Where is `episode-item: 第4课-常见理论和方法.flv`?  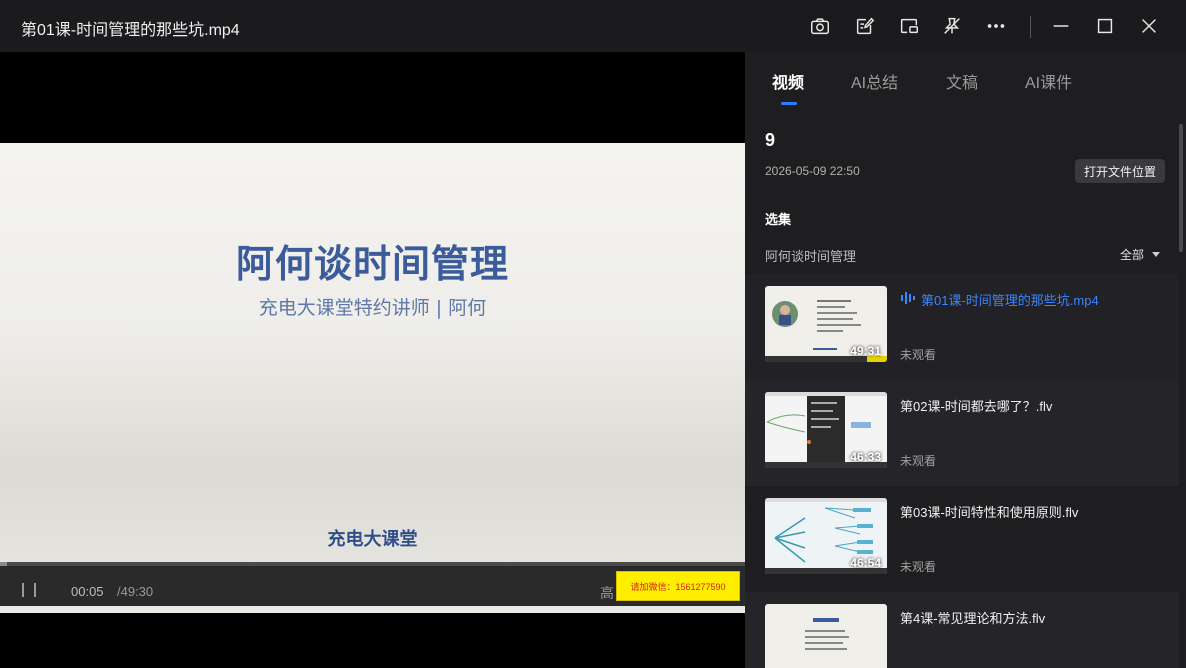
episode-item: 第4课-常见理论和方法.flv is located at coordinates (962, 630).